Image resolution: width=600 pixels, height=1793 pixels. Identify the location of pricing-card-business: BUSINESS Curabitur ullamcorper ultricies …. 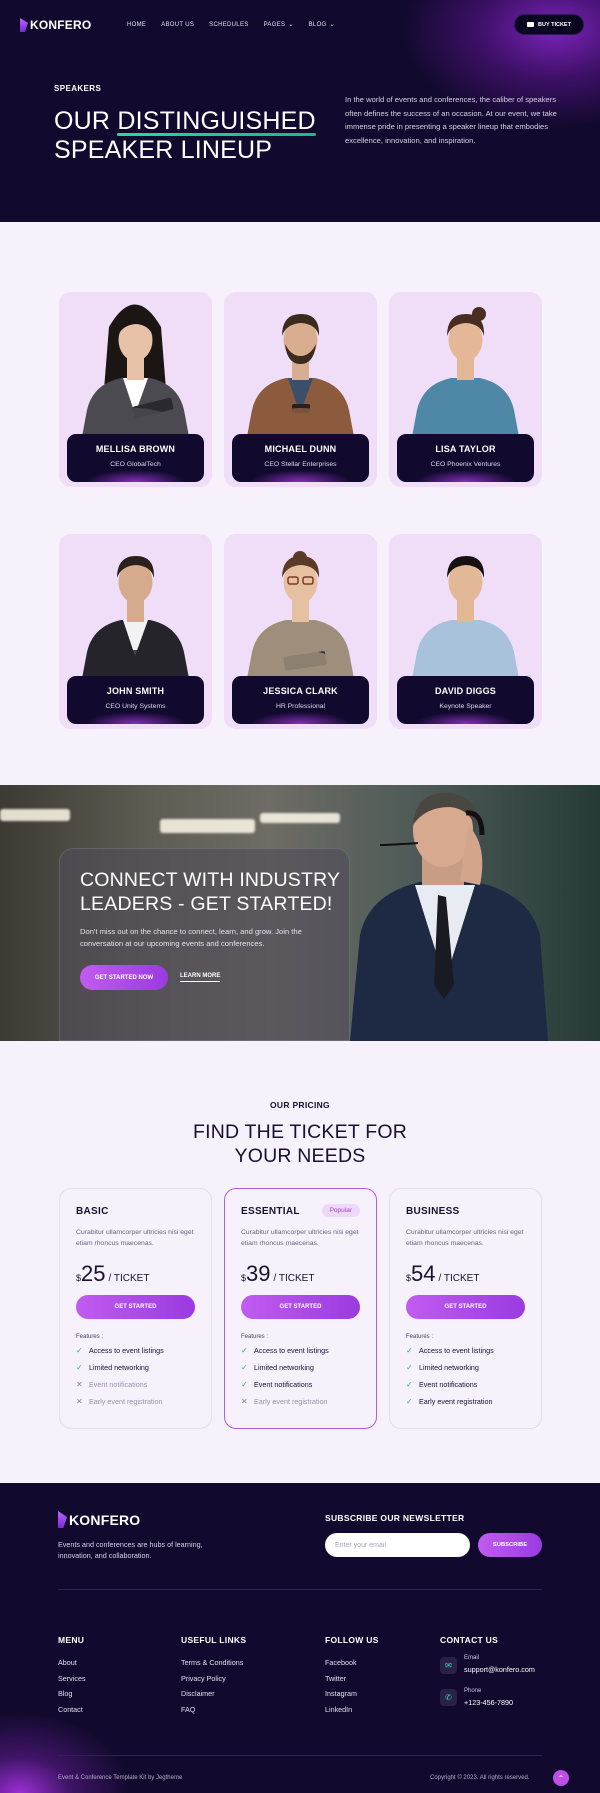
(465, 1308).